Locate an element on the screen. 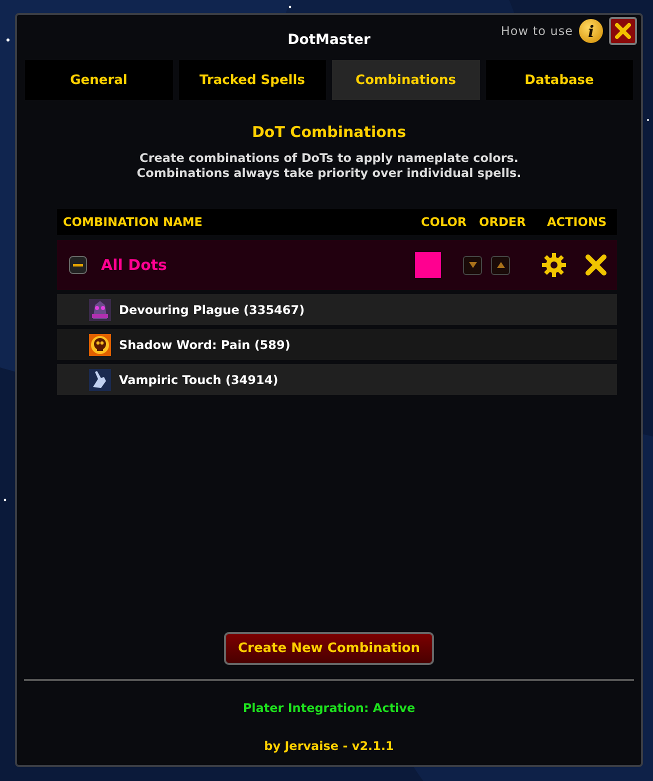  tab: General is located at coordinates (98, 80).